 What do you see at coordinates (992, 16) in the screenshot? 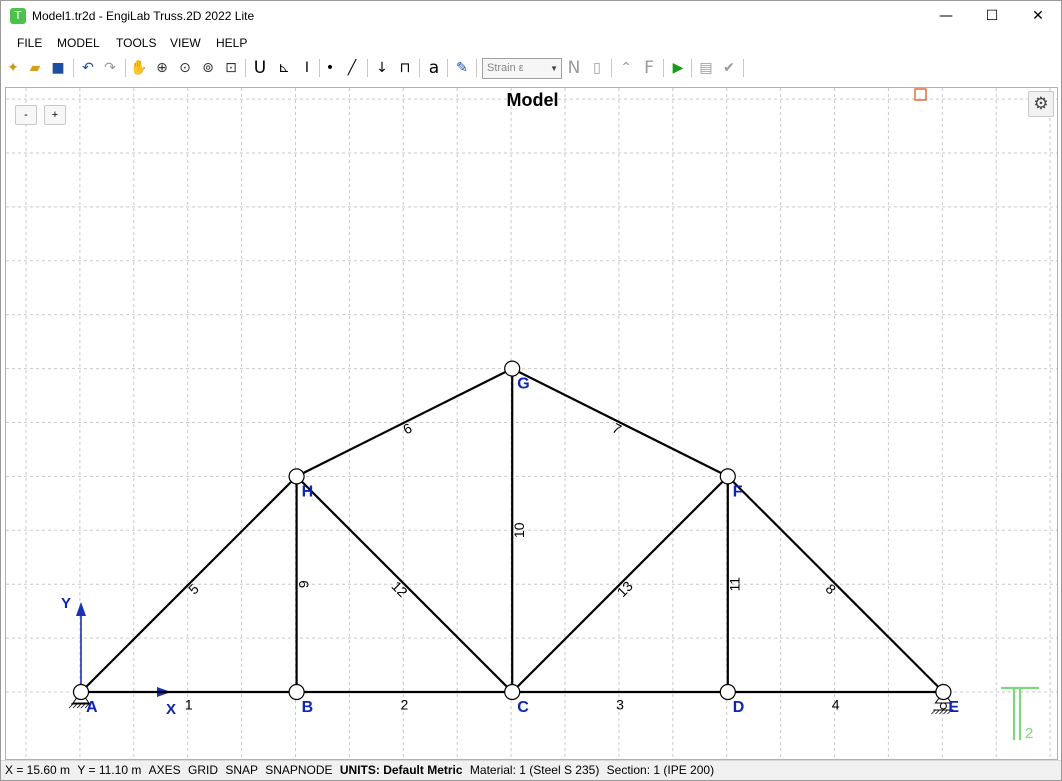
I see `maximize-button: ☐` at bounding box center [992, 16].